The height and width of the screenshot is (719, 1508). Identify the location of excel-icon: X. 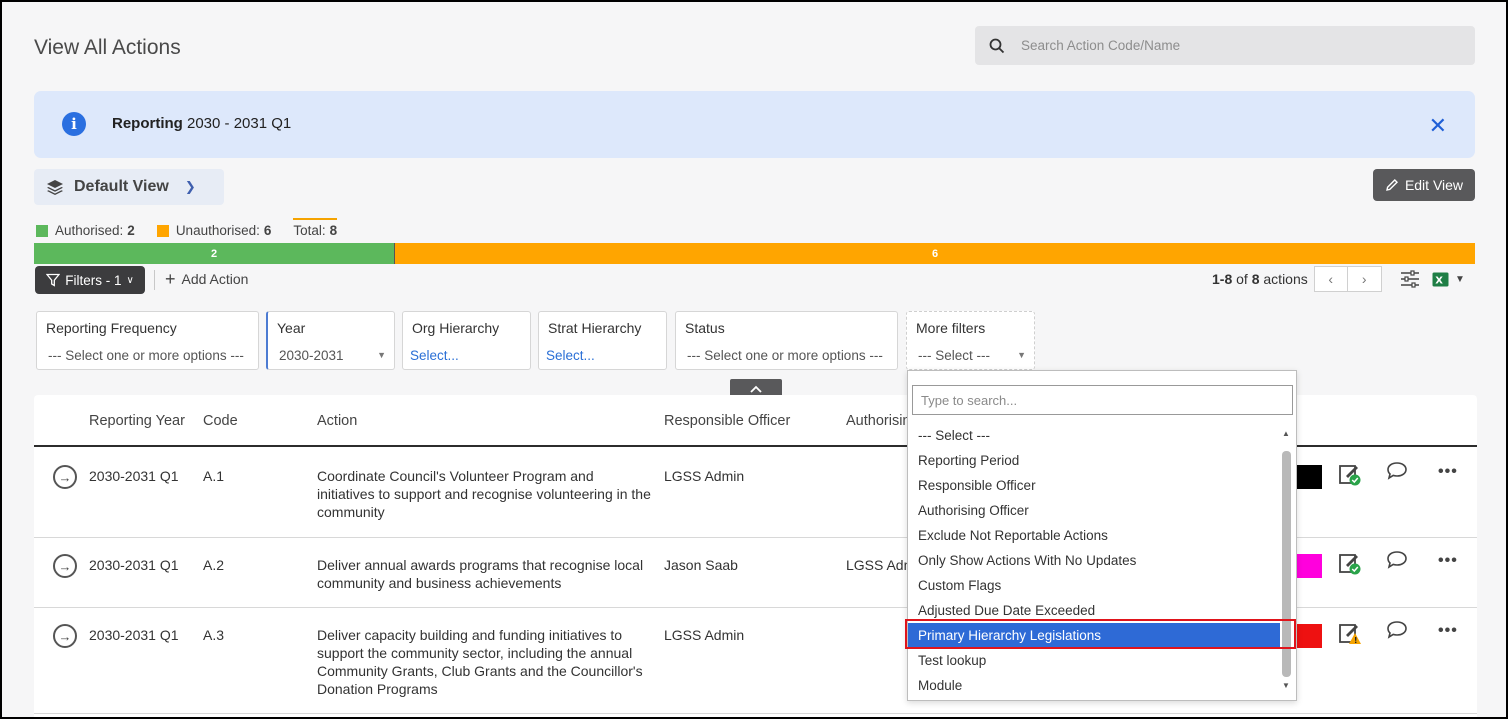
(1440, 279).